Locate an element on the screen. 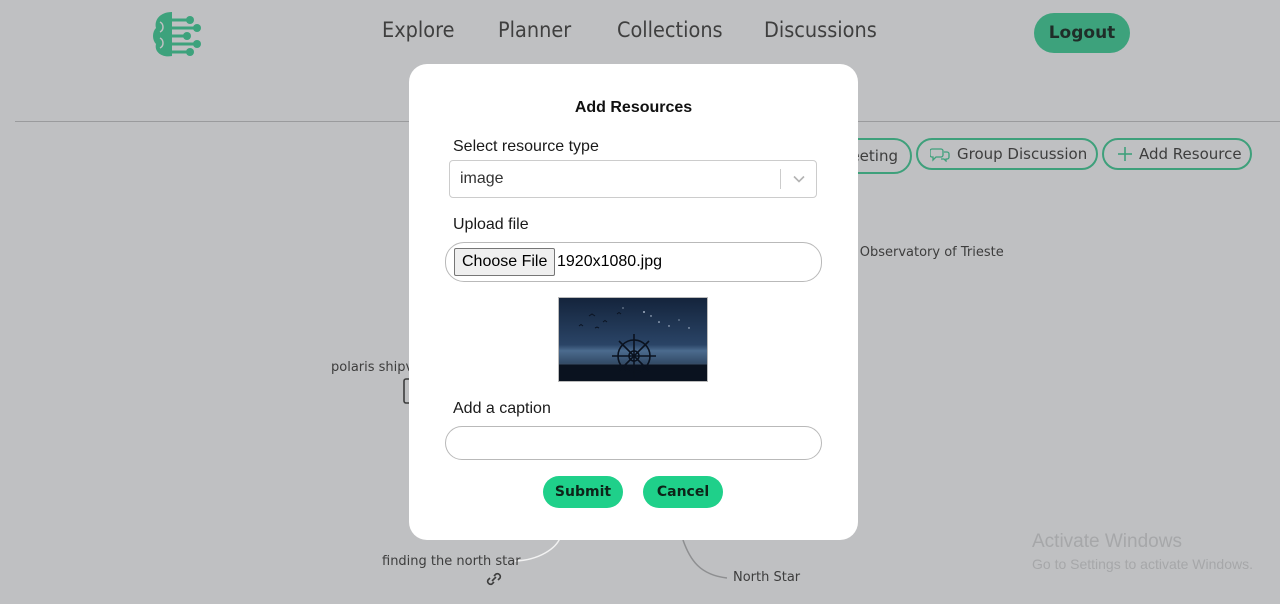 The image size is (1280, 604). link-icon is located at coordinates (494, 579).